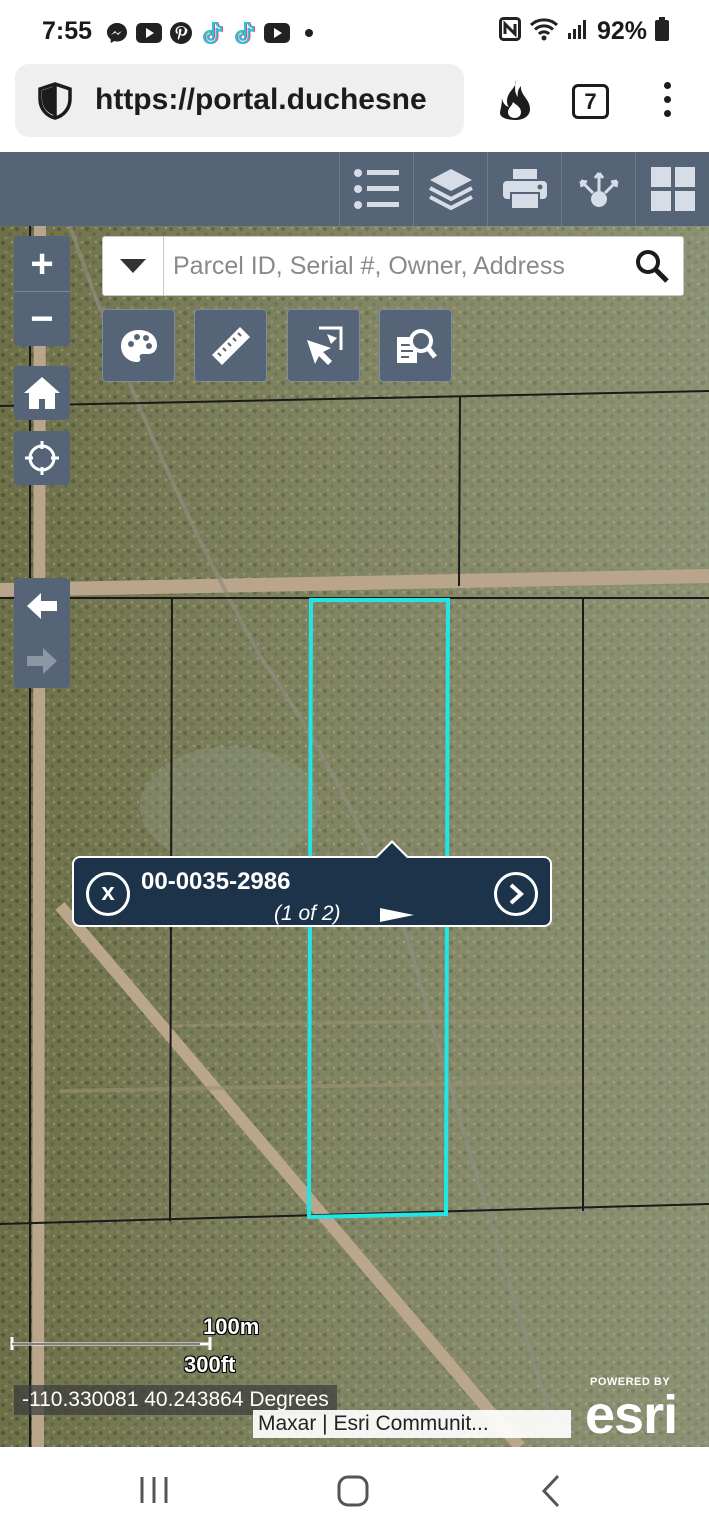  I want to click on system-icons: 92%, so click(583, 31).